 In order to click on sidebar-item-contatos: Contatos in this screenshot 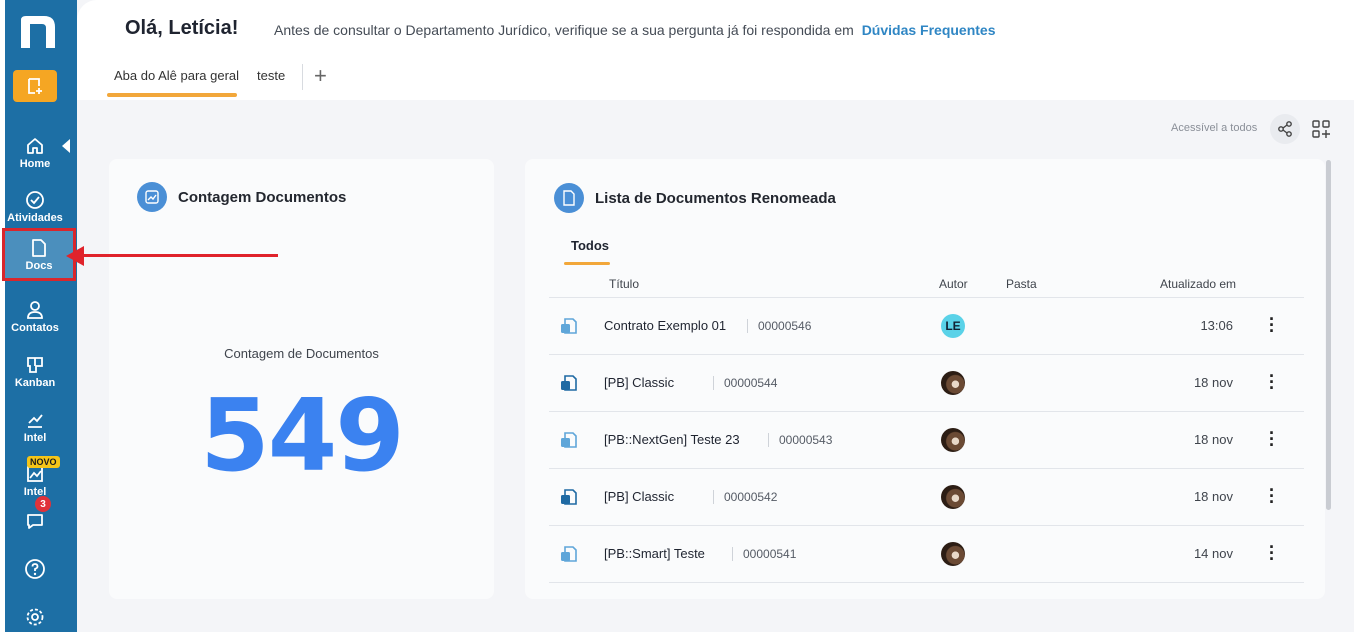, I will do `click(35, 317)`.